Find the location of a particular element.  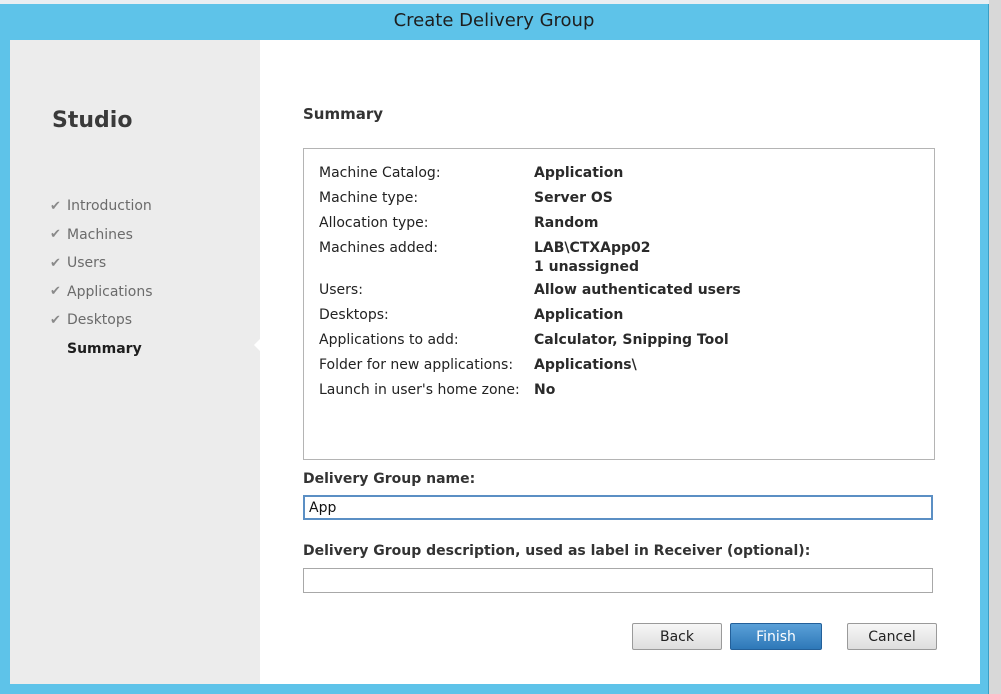

step-desktops: ✔ Desktops is located at coordinates (101, 320).